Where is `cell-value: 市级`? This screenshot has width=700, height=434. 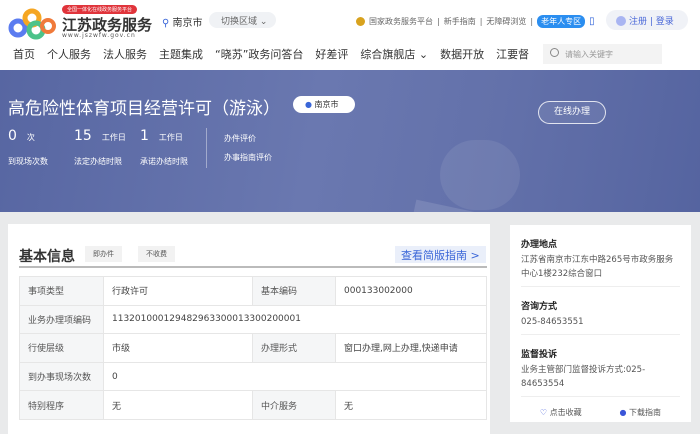
cell-value: 市级 is located at coordinates (178, 348).